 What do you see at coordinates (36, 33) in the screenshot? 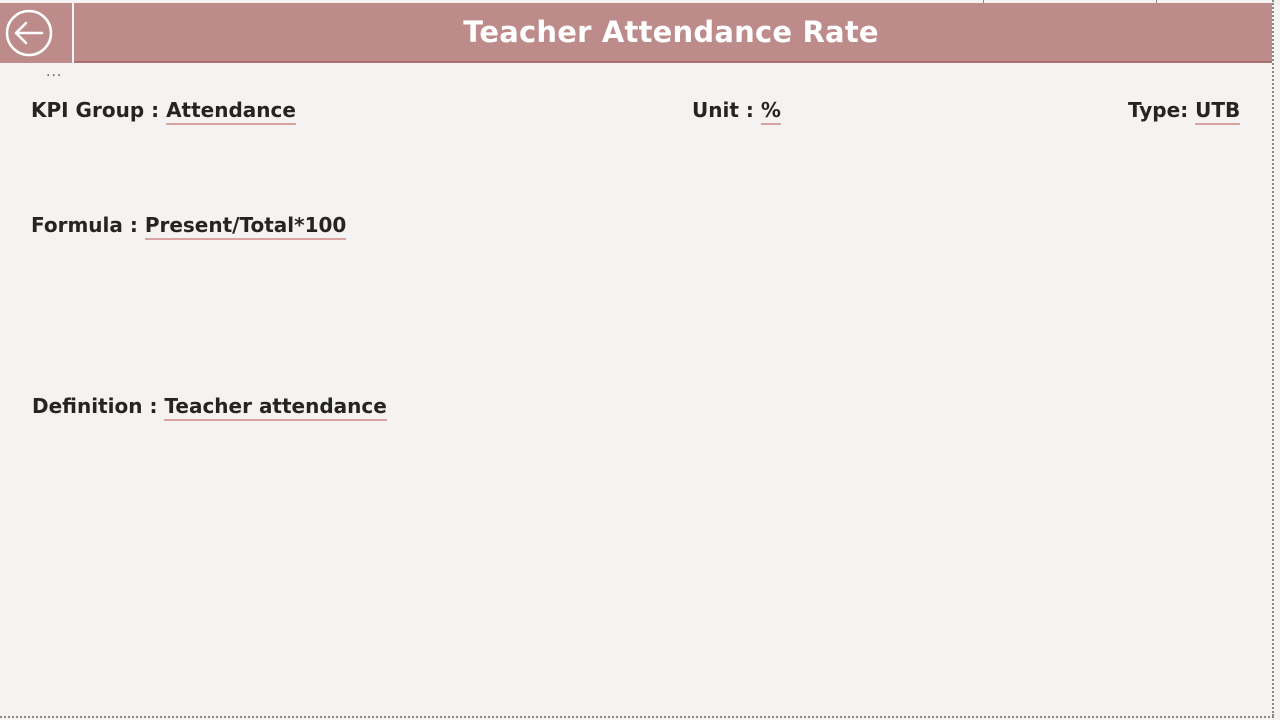
I see `back-button` at bounding box center [36, 33].